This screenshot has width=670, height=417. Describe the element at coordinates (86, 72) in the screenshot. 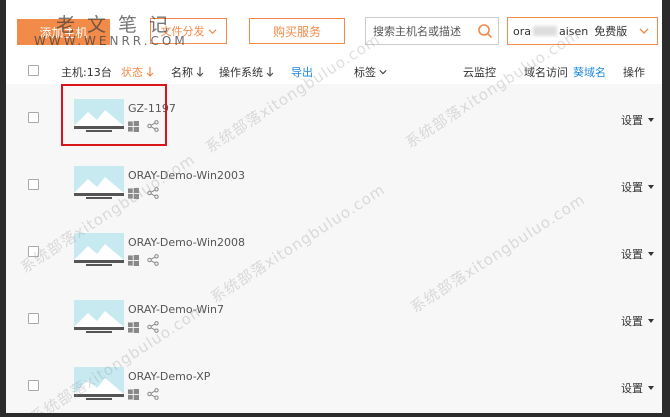

I see `host-count: 主机:13台` at that location.